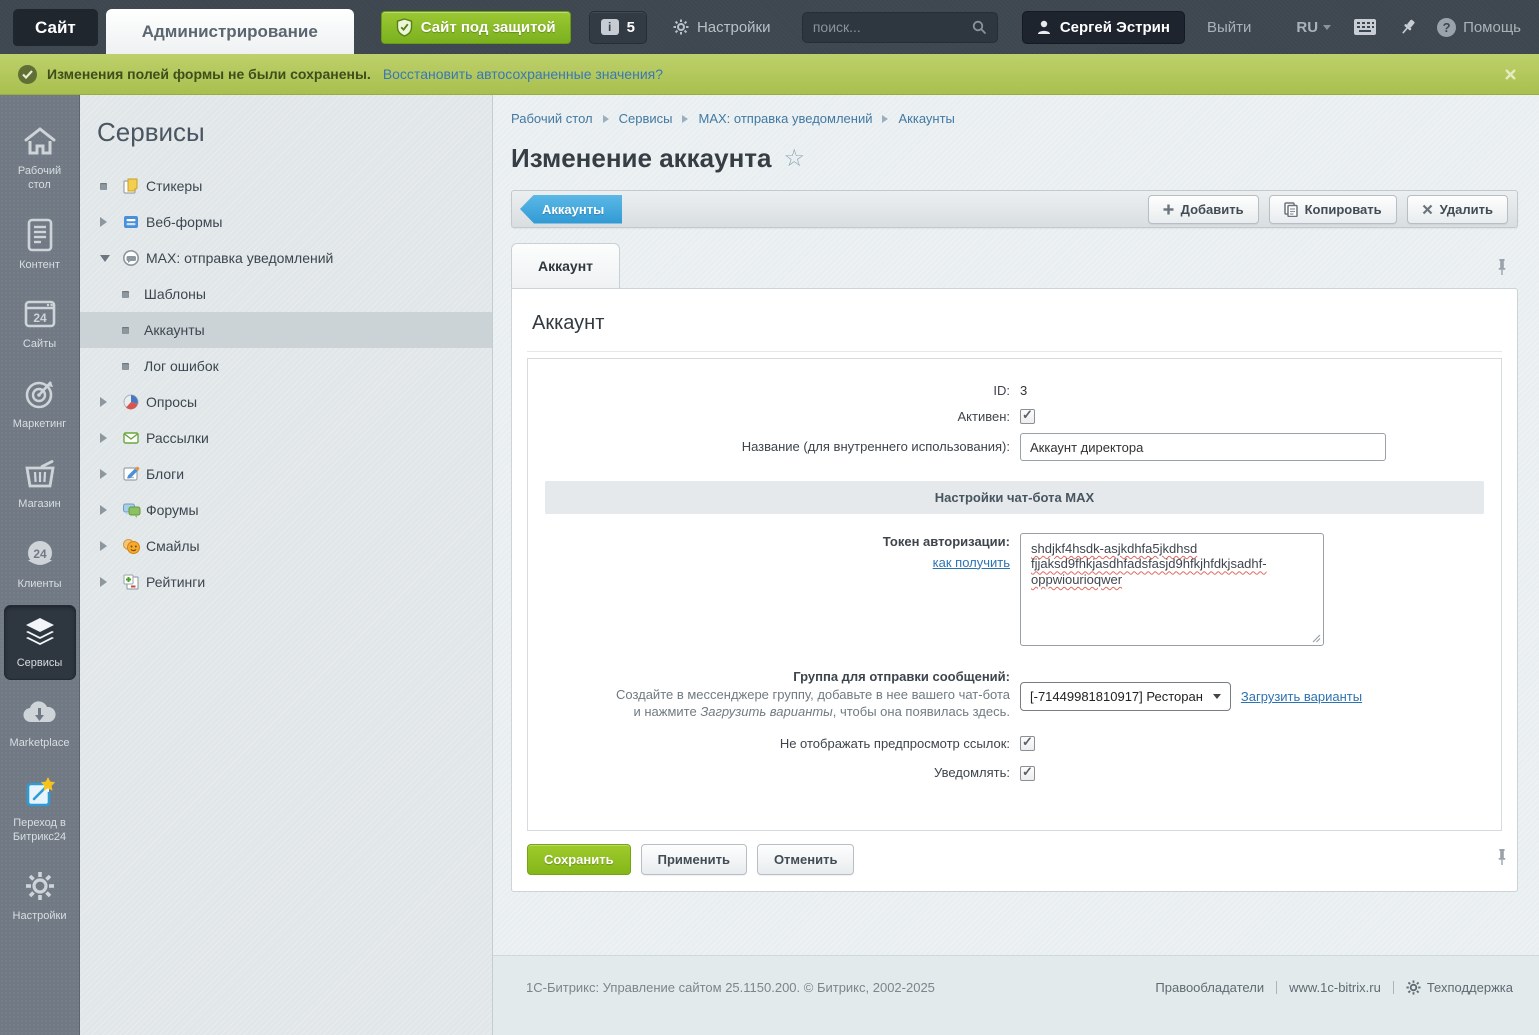 The height and width of the screenshot is (1035, 1539). Describe the element at coordinates (286, 474) in the screenshot. I see `sidebar-item-blogs: Блоги` at that location.